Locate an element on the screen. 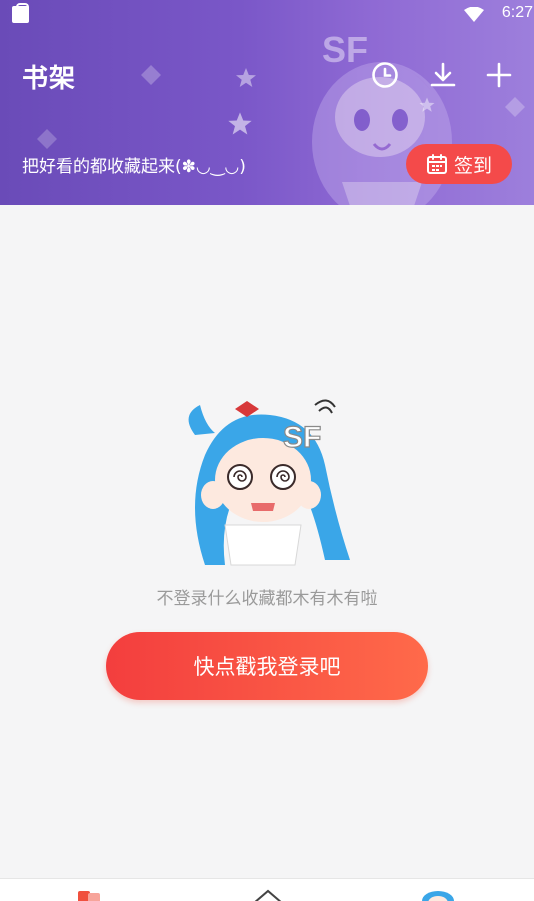 Image resolution: width=534 pixels, height=901 pixels. bookshelf-tab-icon is located at coordinates (92, 893).